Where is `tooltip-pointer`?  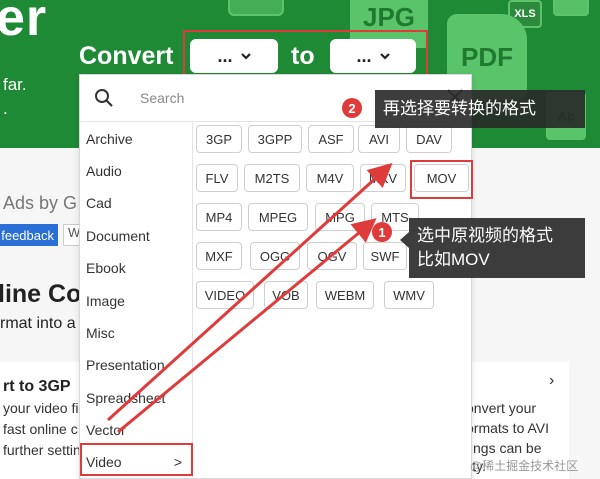 tooltip-pointer is located at coordinates (404, 240).